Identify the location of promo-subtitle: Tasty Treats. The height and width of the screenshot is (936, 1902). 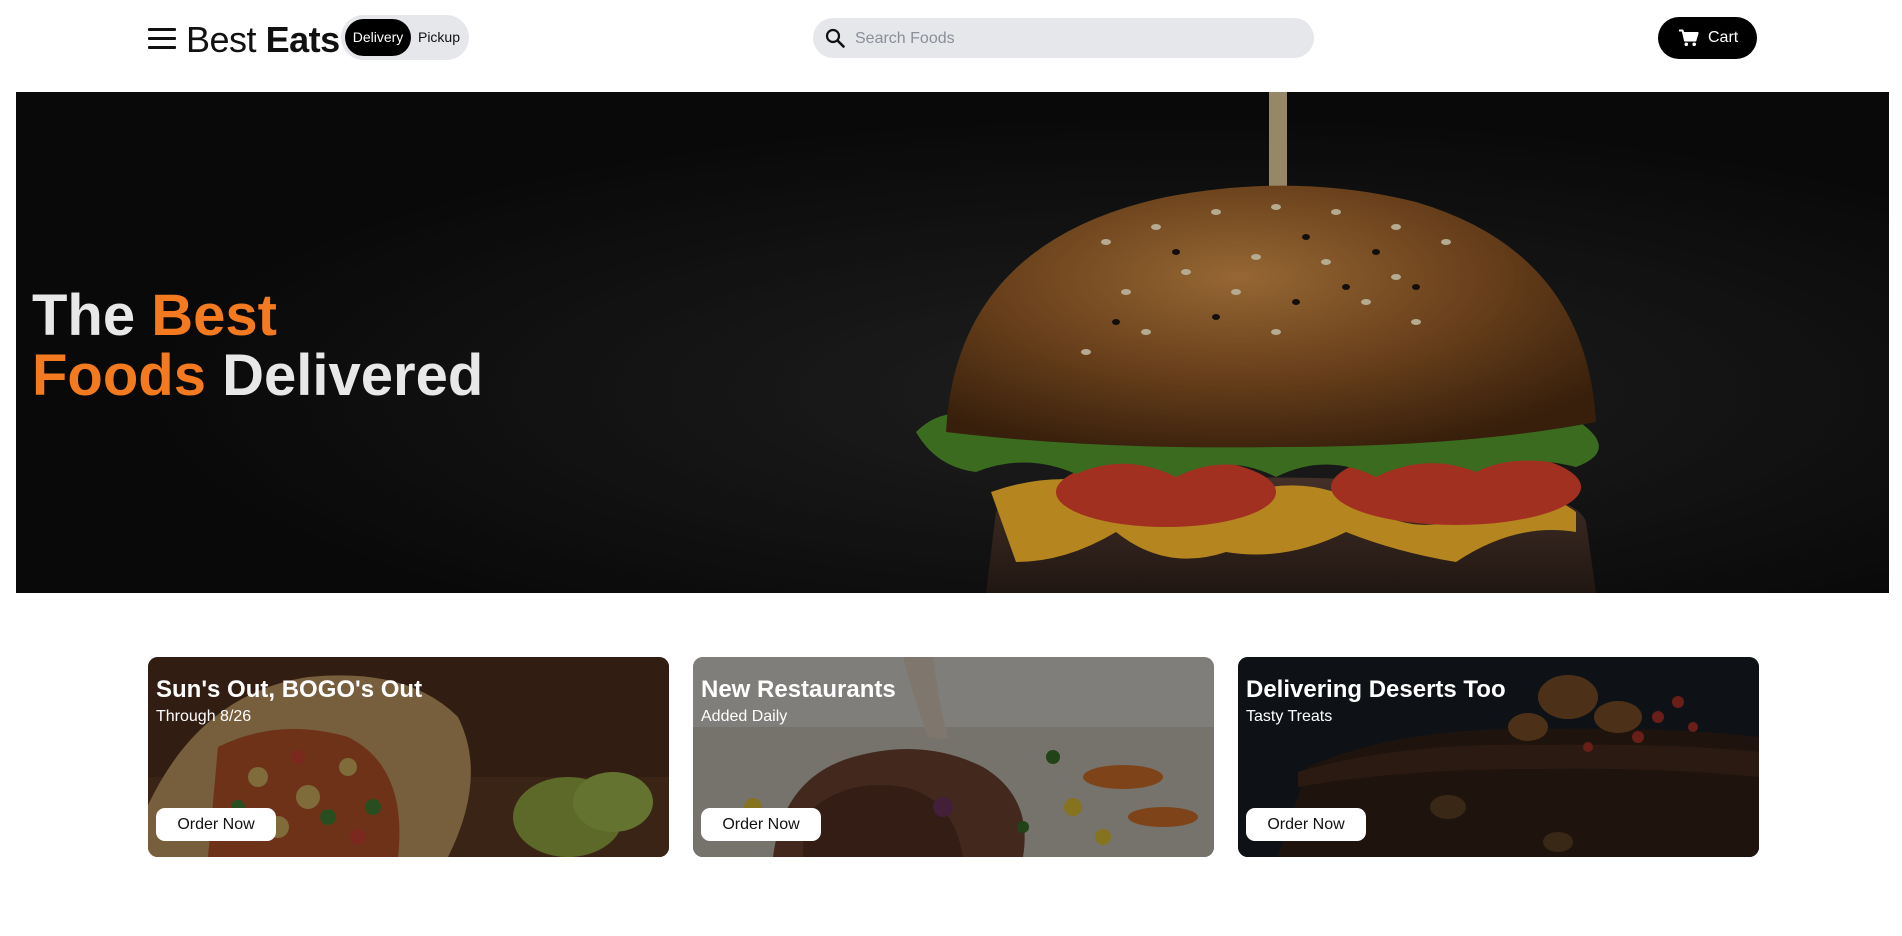
(1289, 716).